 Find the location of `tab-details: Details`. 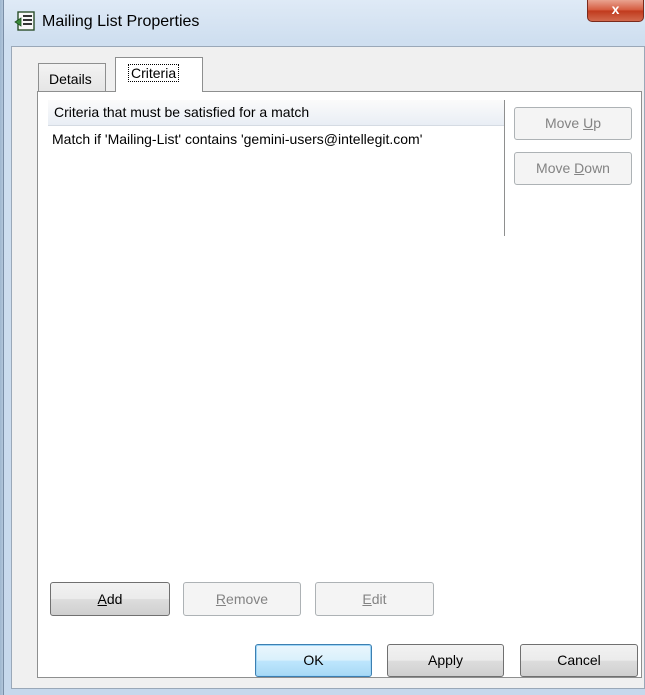

tab-details: Details is located at coordinates (72, 77).